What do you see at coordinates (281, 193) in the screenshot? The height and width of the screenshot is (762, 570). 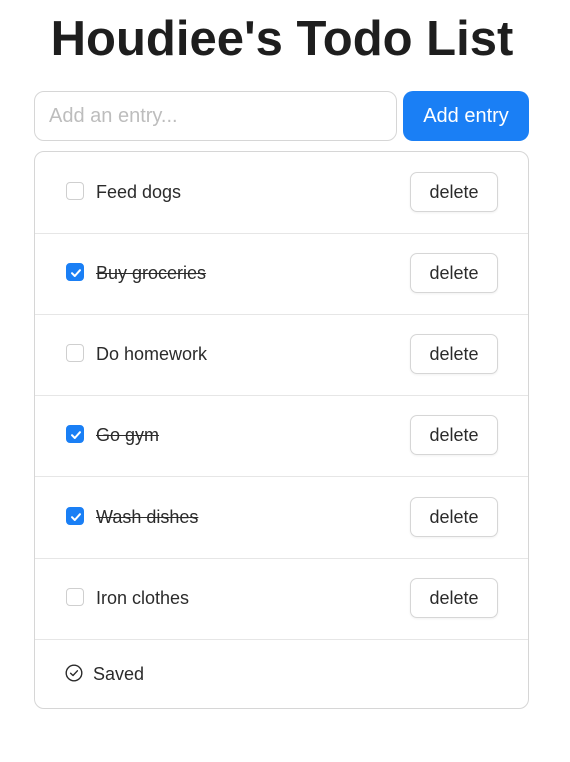 I see `todo-item: Feed dogs delete` at bounding box center [281, 193].